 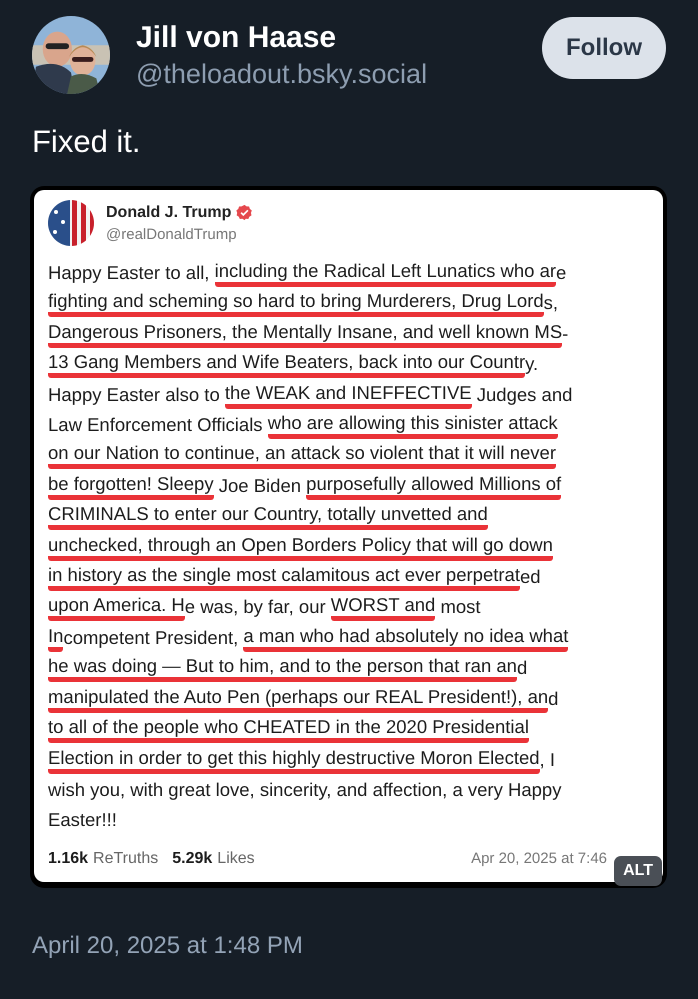 What do you see at coordinates (551, 303) in the screenshot?
I see `post-text: s,` at bounding box center [551, 303].